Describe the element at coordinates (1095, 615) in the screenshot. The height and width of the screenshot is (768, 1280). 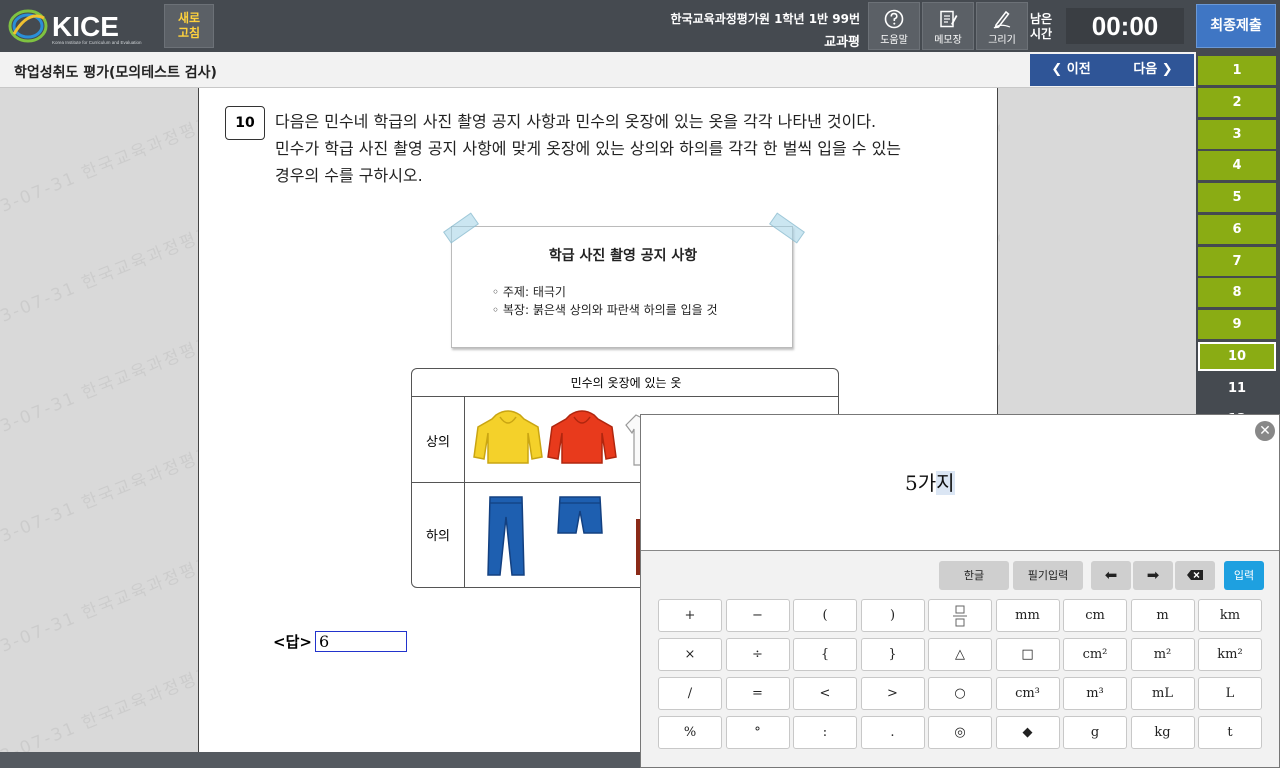
I see `keypad-key: cm` at that location.